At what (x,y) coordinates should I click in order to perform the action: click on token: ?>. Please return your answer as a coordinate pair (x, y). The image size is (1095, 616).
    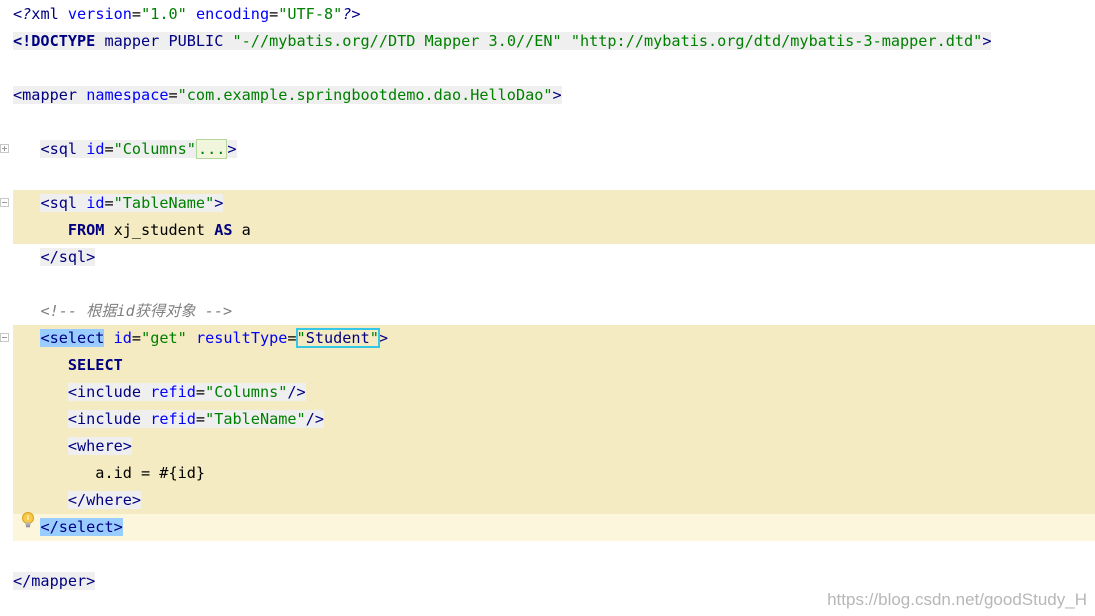
    Looking at the image, I should click on (351, 14).